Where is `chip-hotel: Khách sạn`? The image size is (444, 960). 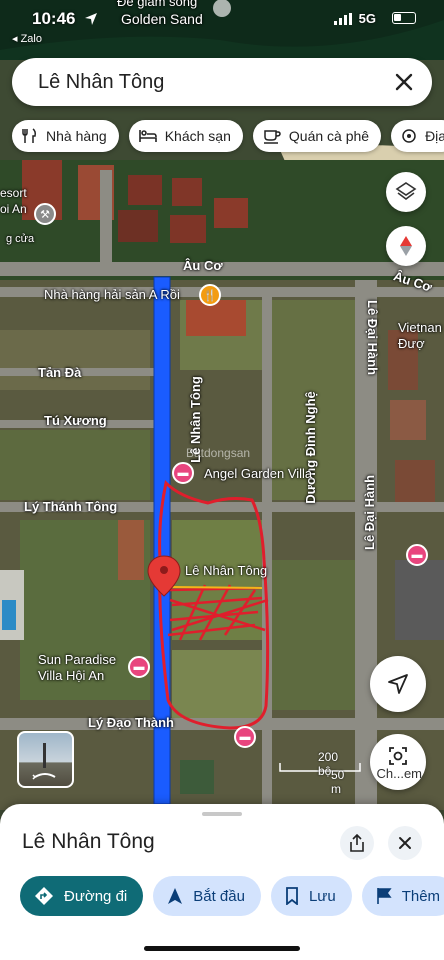
chip-hotel: Khách sạn is located at coordinates (185, 136).